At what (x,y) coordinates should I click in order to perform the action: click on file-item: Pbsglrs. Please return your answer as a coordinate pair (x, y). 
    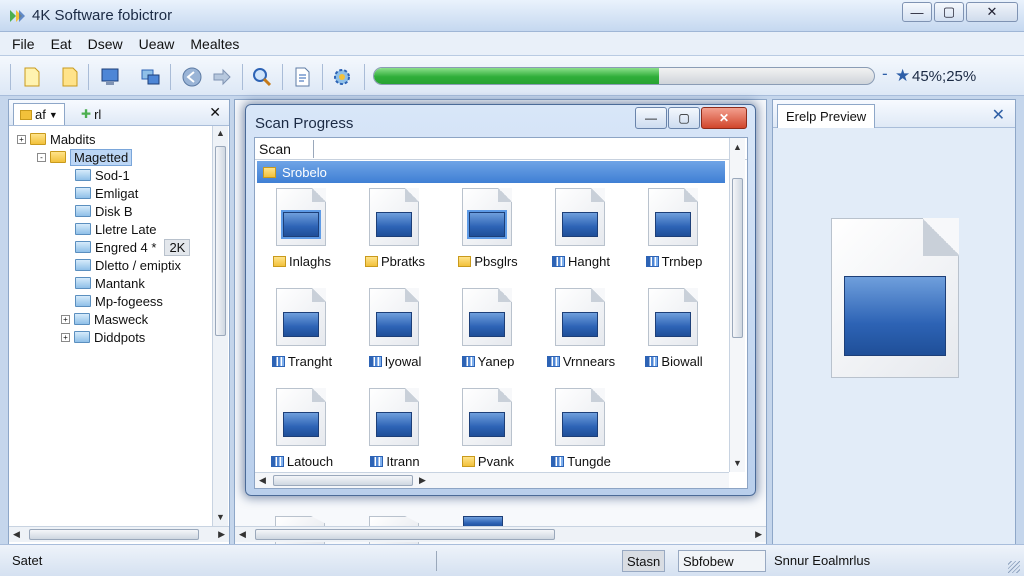
    Looking at the image, I should click on (488, 237).